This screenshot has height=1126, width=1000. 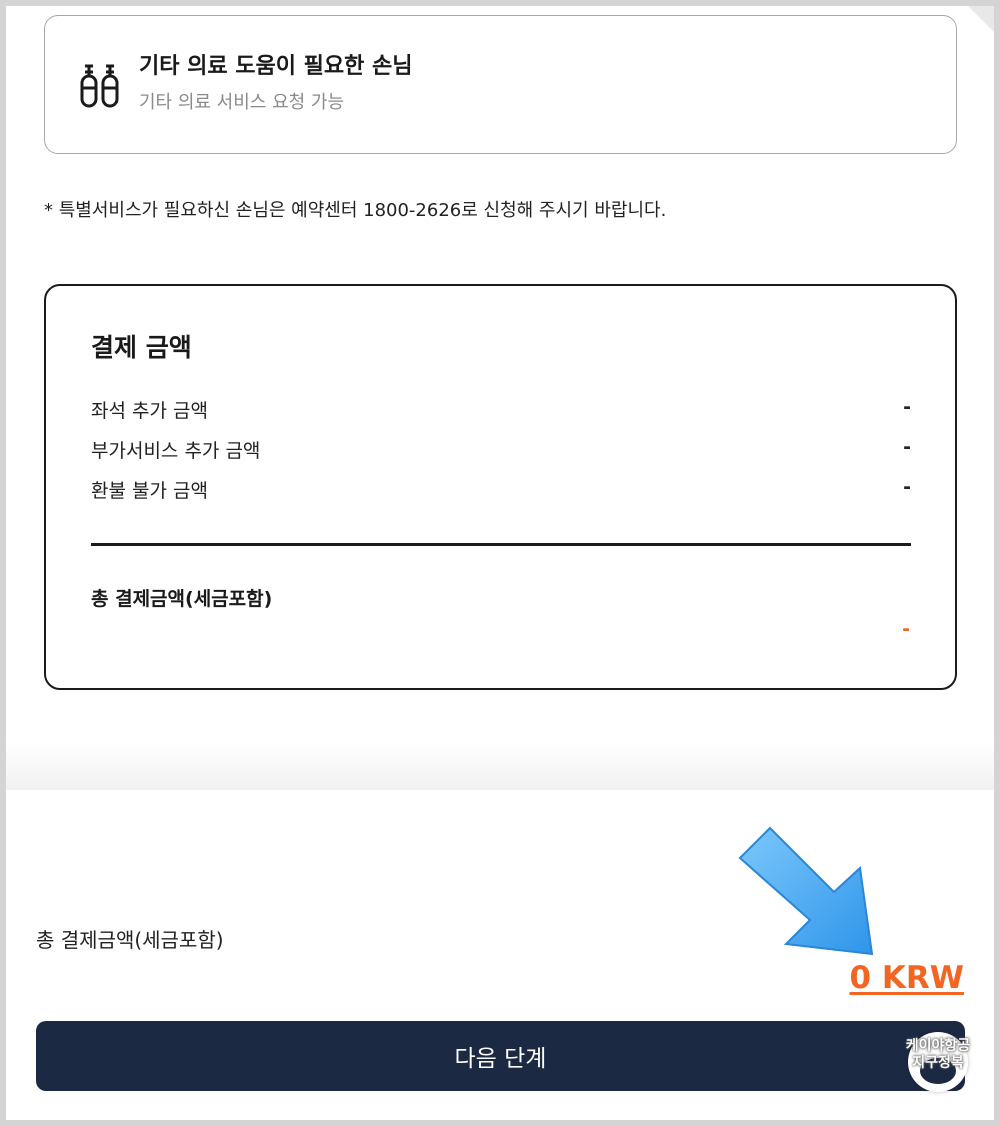 What do you see at coordinates (141, 347) in the screenshot?
I see `payment-title: 결제 금액` at bounding box center [141, 347].